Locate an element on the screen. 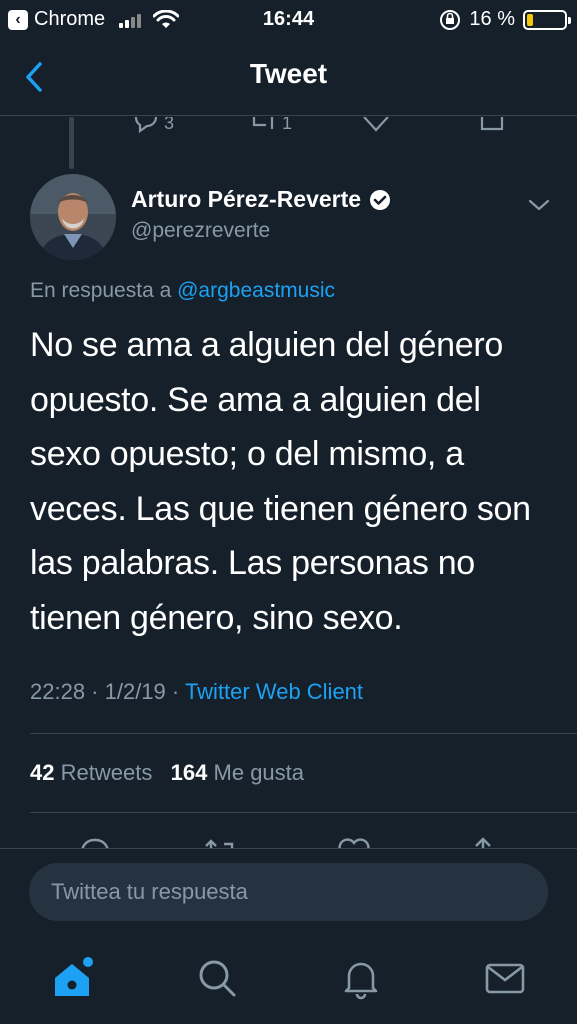 This screenshot has height=1024, width=577. prev-reply-count: 3 is located at coordinates (169, 125).